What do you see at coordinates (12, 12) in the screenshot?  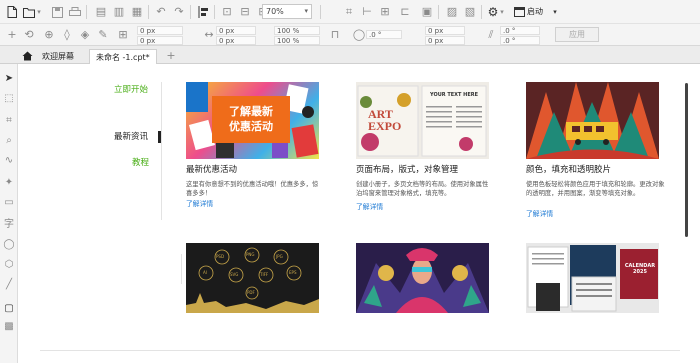 I see `new-document-icon` at bounding box center [12, 12].